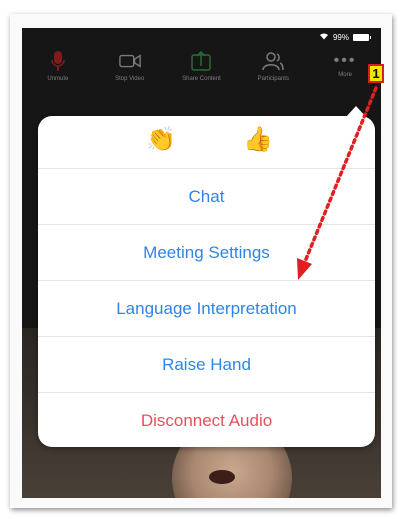  Describe the element at coordinates (222, 477) in the screenshot. I see `participant-mouth` at that location.